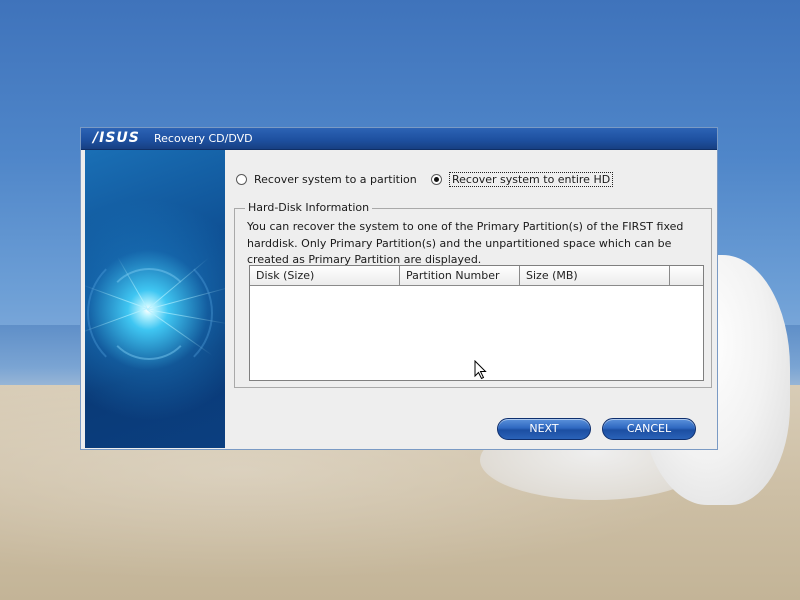  What do you see at coordinates (241, 179) in the screenshot?
I see `radio-unchecked-icon` at bounding box center [241, 179].